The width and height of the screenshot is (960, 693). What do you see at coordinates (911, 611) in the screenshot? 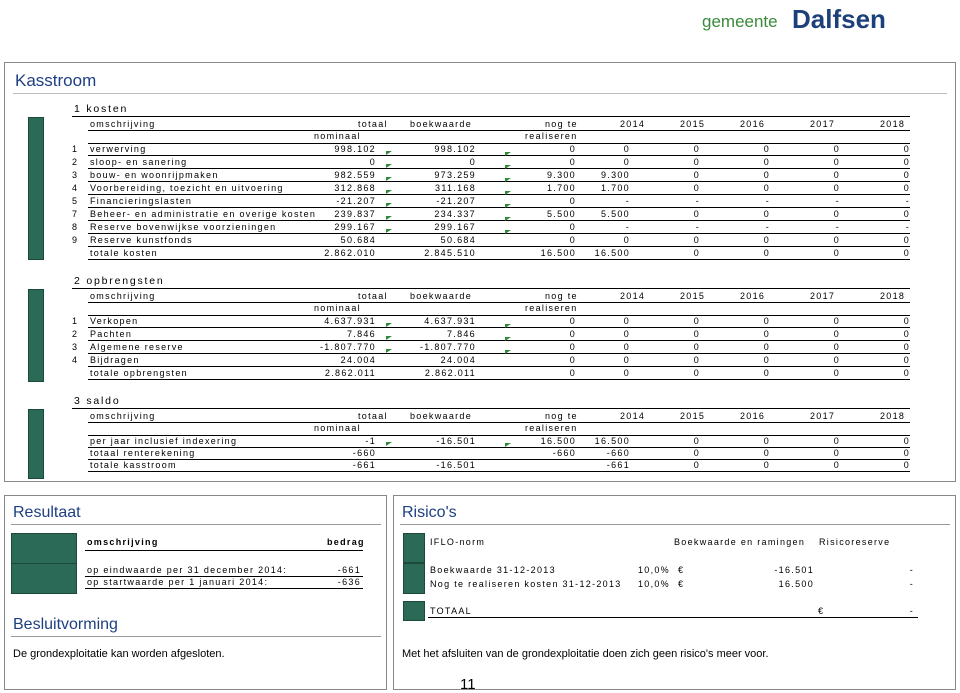
I see `risicos-total-value: -` at bounding box center [911, 611].